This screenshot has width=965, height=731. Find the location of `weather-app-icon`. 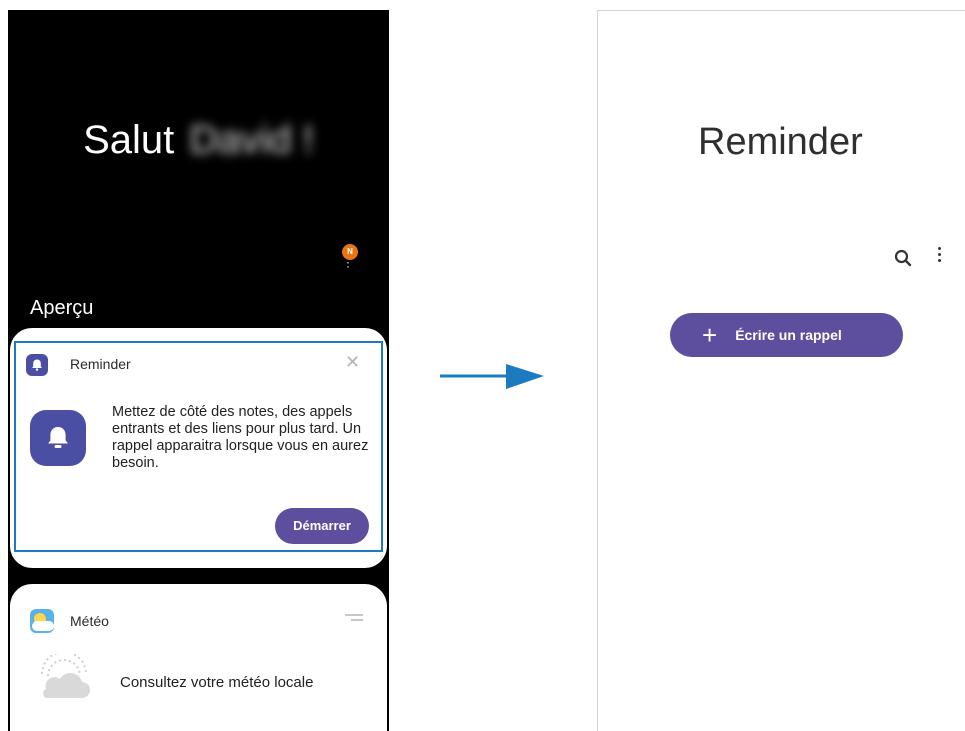

weather-app-icon is located at coordinates (42, 621).